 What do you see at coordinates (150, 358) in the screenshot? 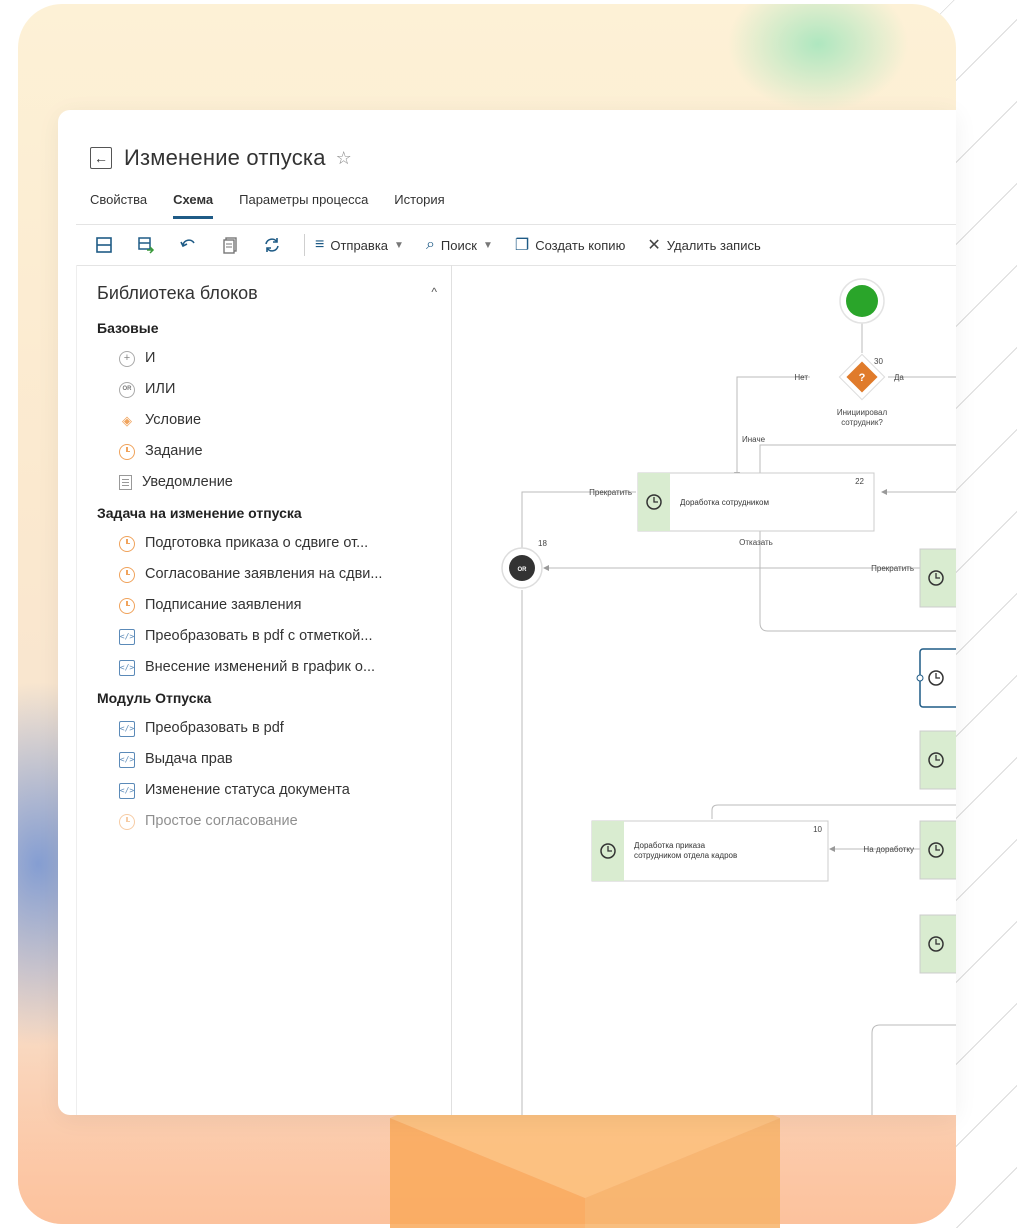
I see `block-item-label: И` at bounding box center [150, 358].